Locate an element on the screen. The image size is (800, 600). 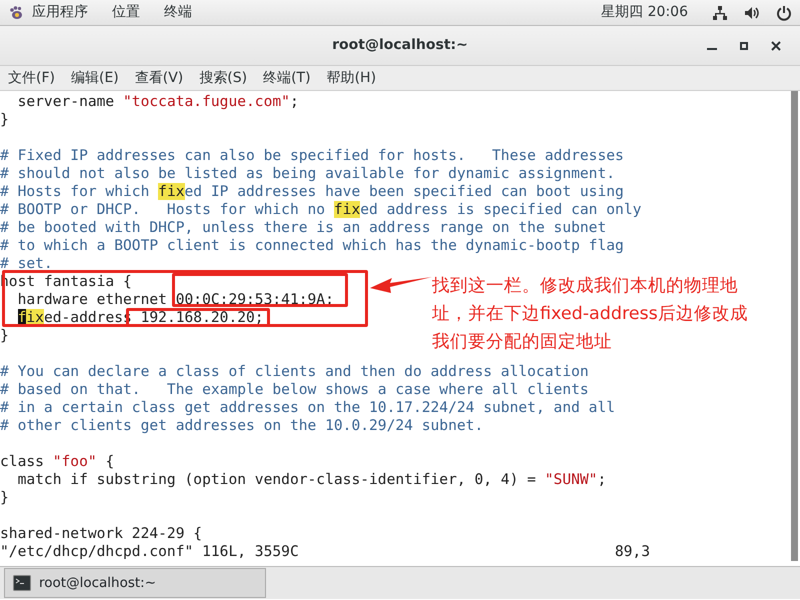
menu-item: 文件(F) is located at coordinates (31, 78).